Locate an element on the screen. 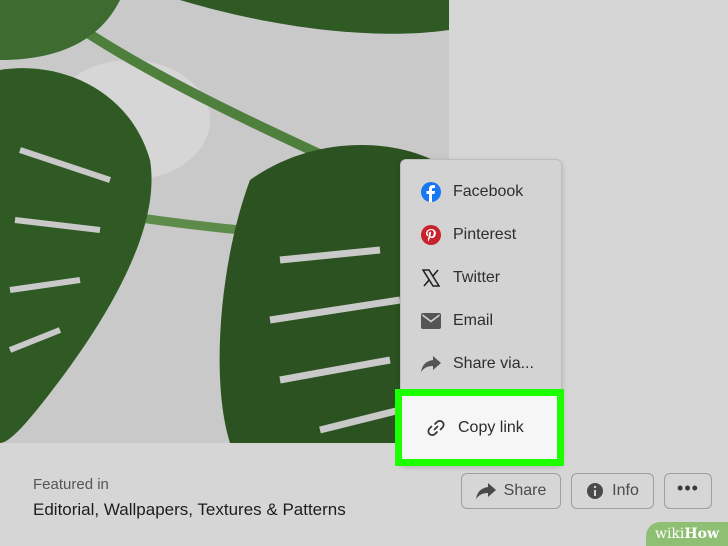 The image size is (728, 546). share-menu-item-label: Facebook is located at coordinates (488, 191).